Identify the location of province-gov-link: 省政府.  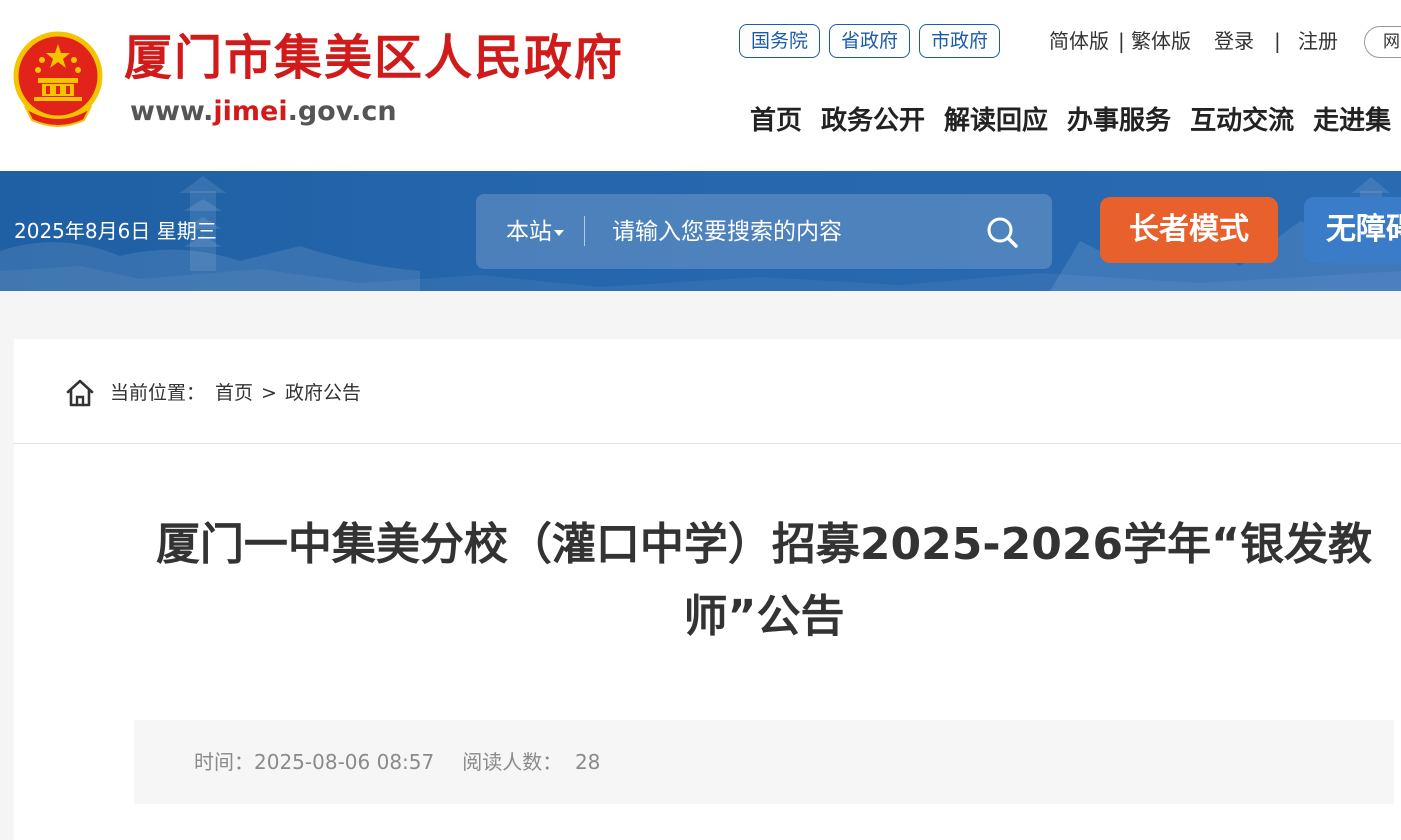
(870, 41).